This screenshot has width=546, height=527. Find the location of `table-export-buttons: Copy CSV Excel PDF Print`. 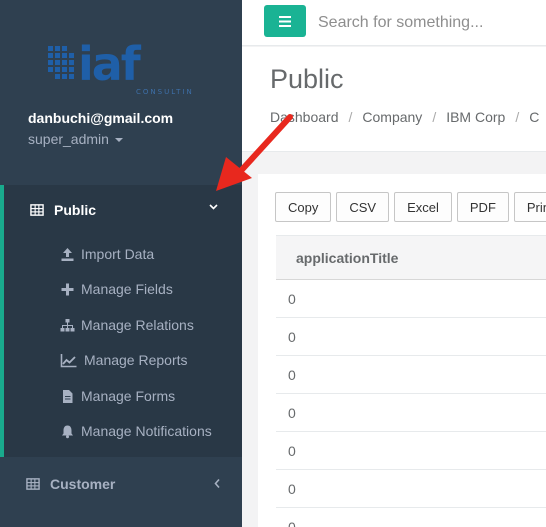

table-export-buttons: Copy CSV Excel PDF Print is located at coordinates (410, 207).